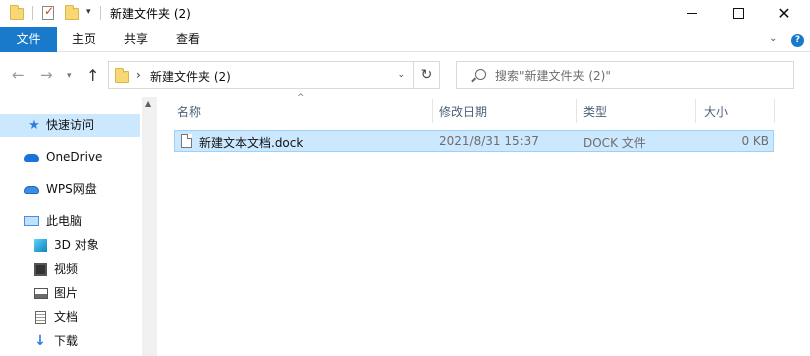  I want to click on file-date: 2021/8/31 15:37, so click(489, 141).